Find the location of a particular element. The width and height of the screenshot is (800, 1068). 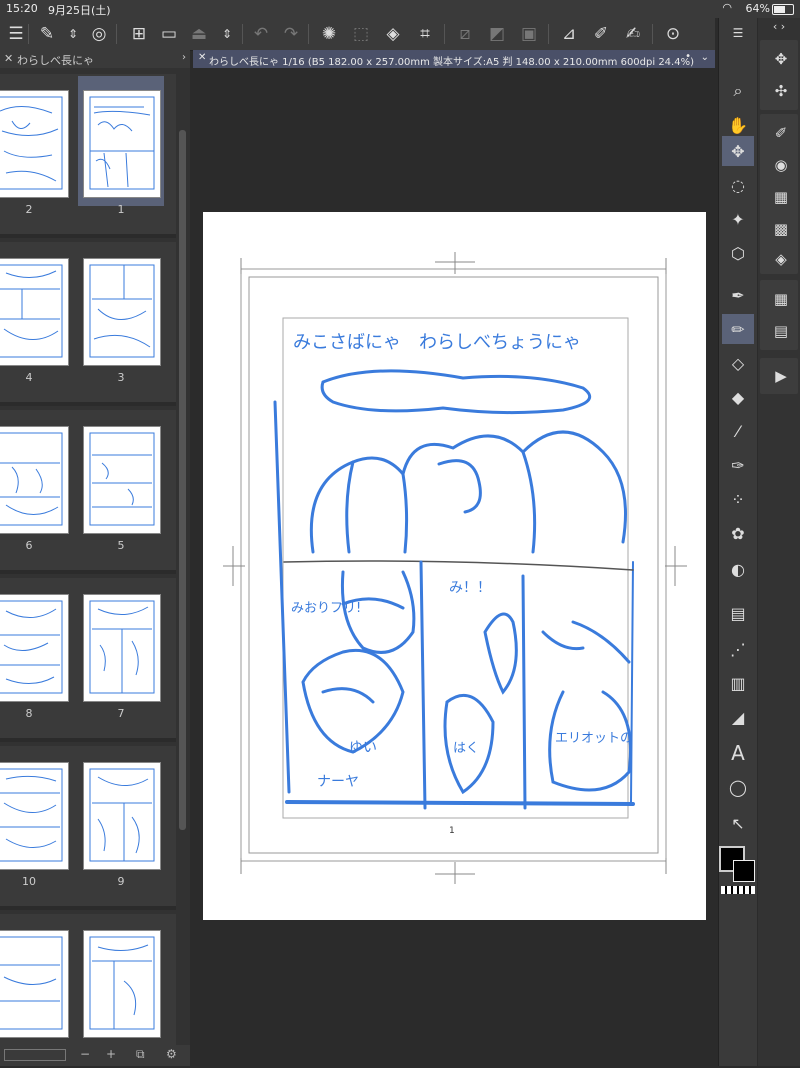

updown-icon: ⇕ is located at coordinates (73, 34).